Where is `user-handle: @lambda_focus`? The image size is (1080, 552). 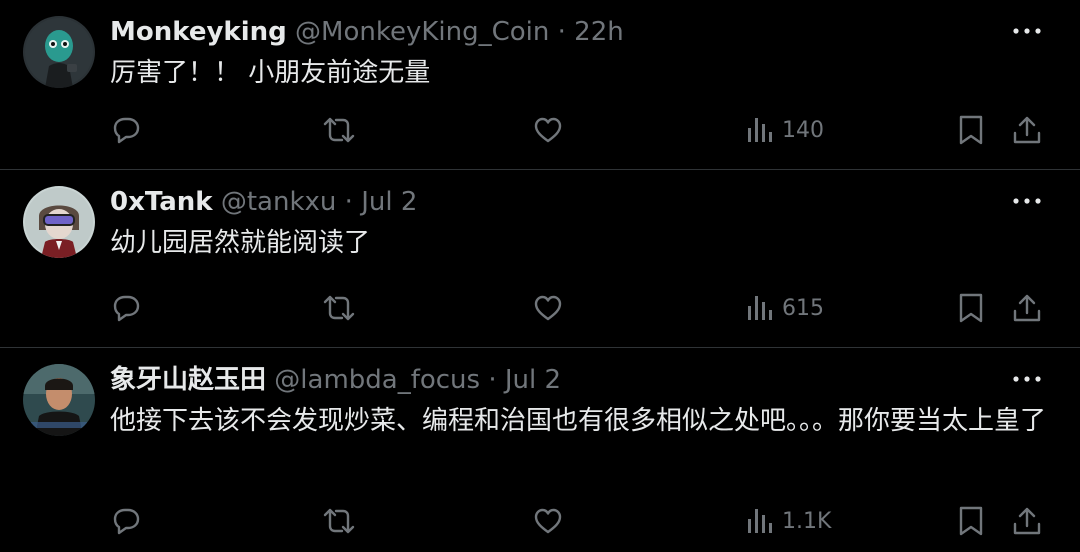 user-handle: @lambda_focus is located at coordinates (377, 380).